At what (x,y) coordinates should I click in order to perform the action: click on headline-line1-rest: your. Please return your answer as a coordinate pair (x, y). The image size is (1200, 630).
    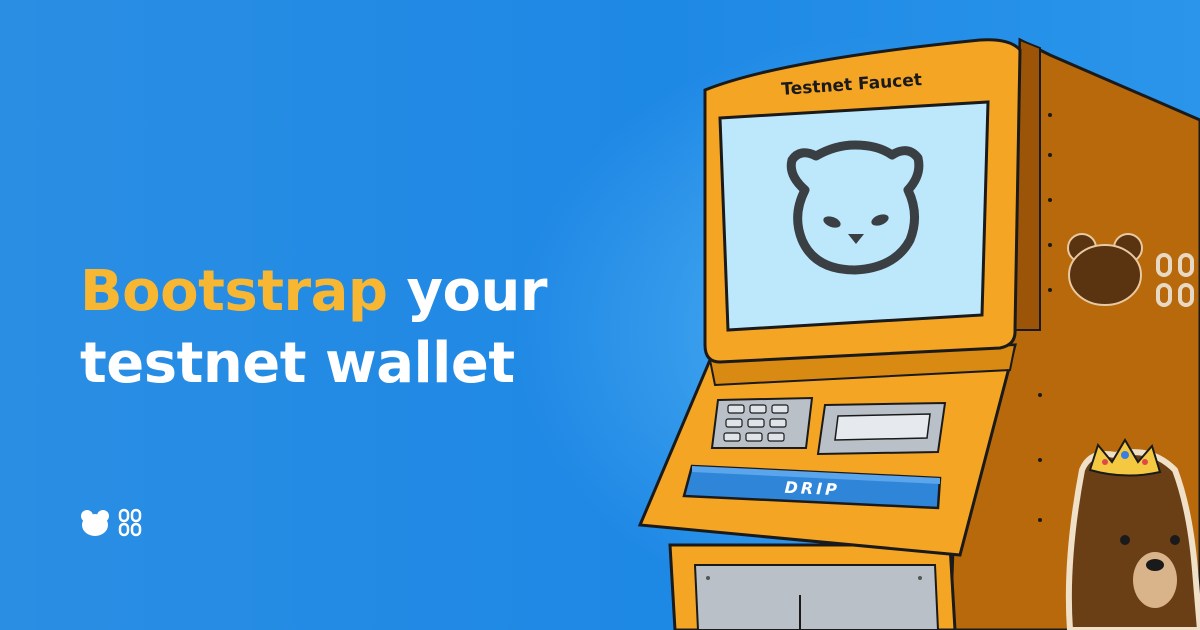
    Looking at the image, I should click on (467, 291).